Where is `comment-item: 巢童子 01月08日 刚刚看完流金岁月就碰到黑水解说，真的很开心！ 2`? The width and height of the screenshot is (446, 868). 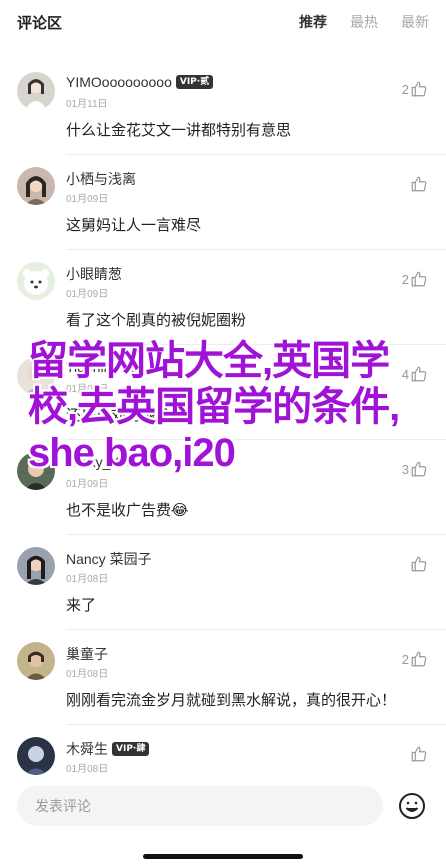 comment-item: 巢童子 01月08日 刚刚看完流金岁月就碰到黑水解说，真的很开心！ 2 is located at coordinates (223, 677).